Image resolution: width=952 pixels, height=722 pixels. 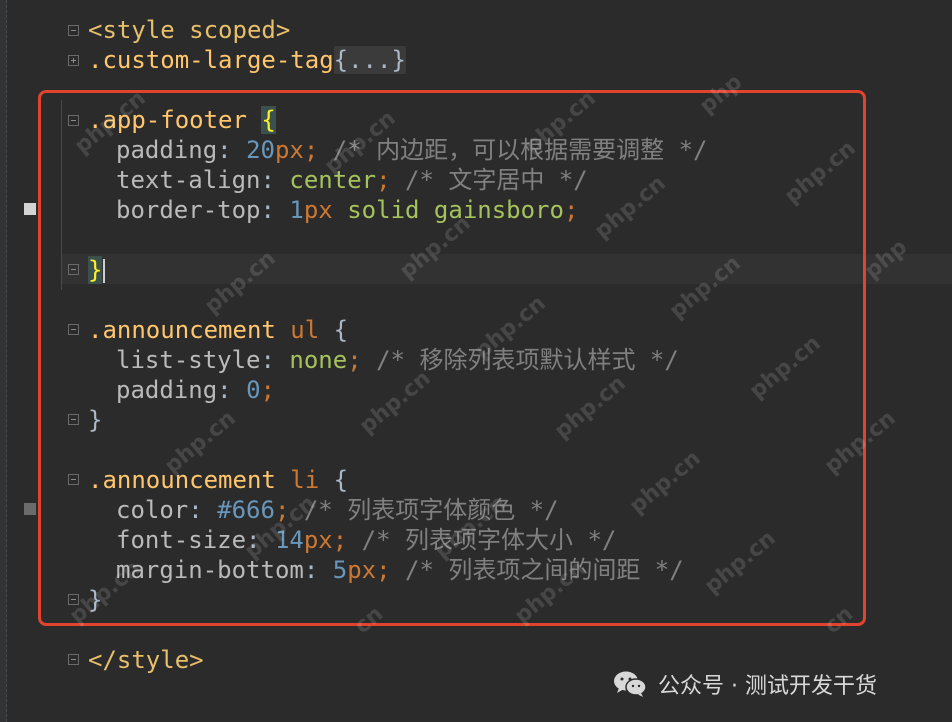 I want to click on style-open-tag: <style scoped>, so click(x=189, y=30).